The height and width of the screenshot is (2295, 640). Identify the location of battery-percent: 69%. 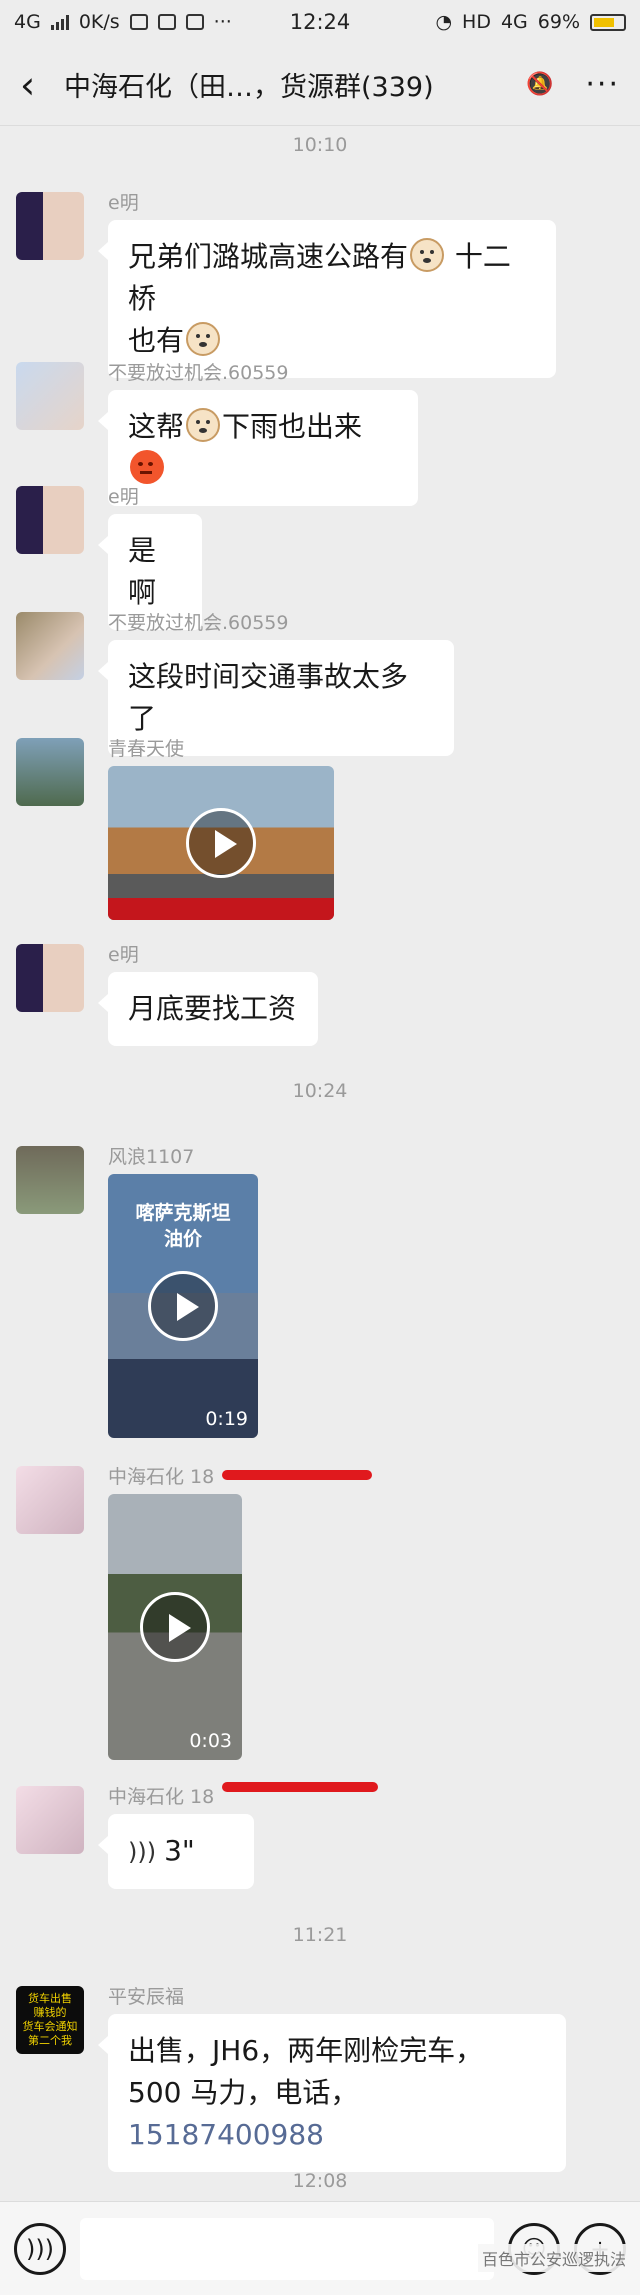
(558, 22).